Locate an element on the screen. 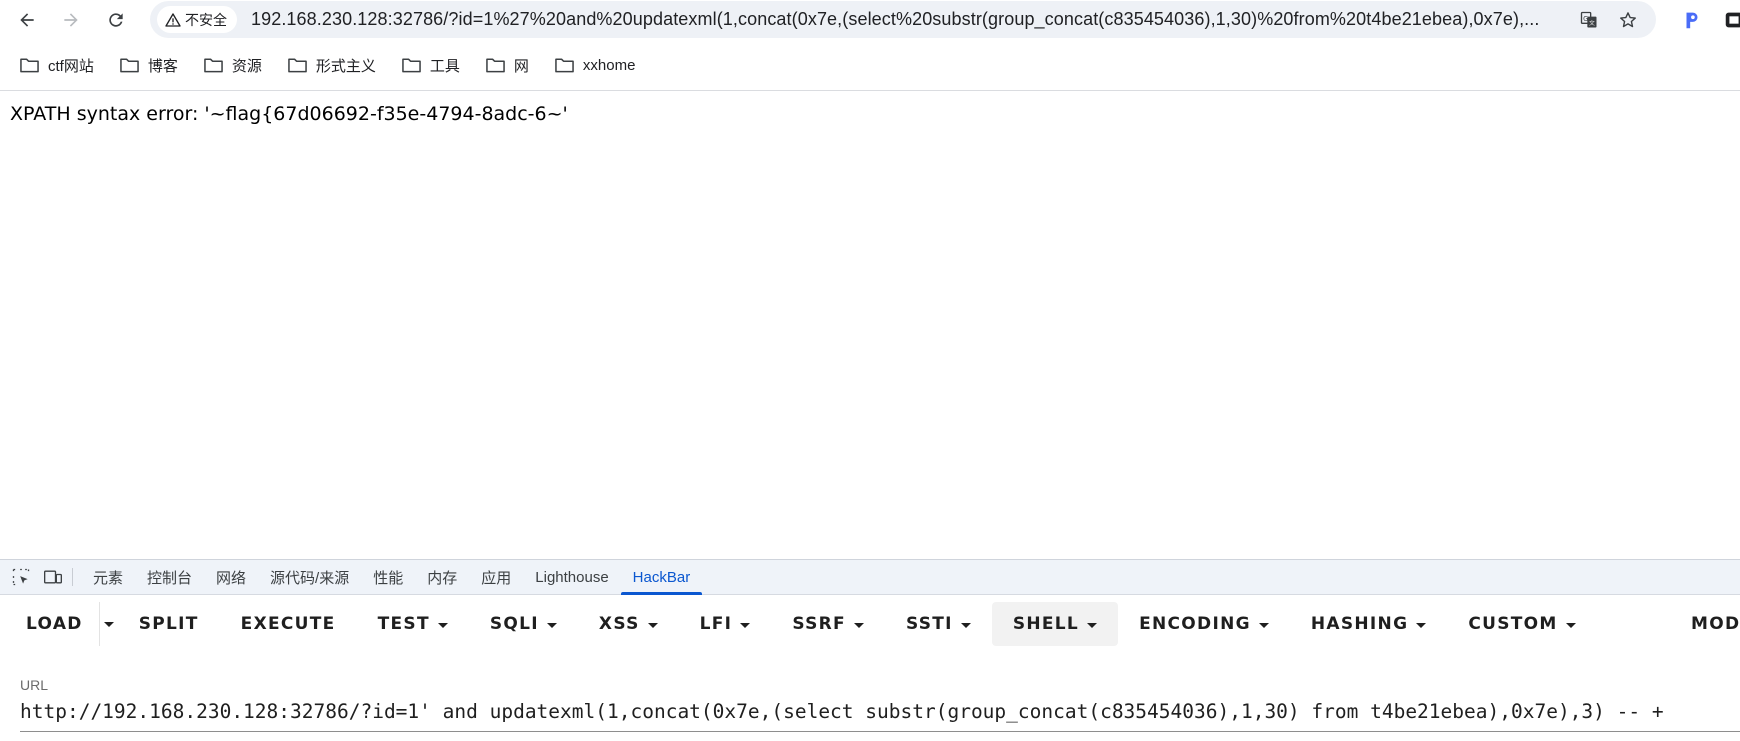  ssrf-menu-button: SSRF is located at coordinates (828, 624).